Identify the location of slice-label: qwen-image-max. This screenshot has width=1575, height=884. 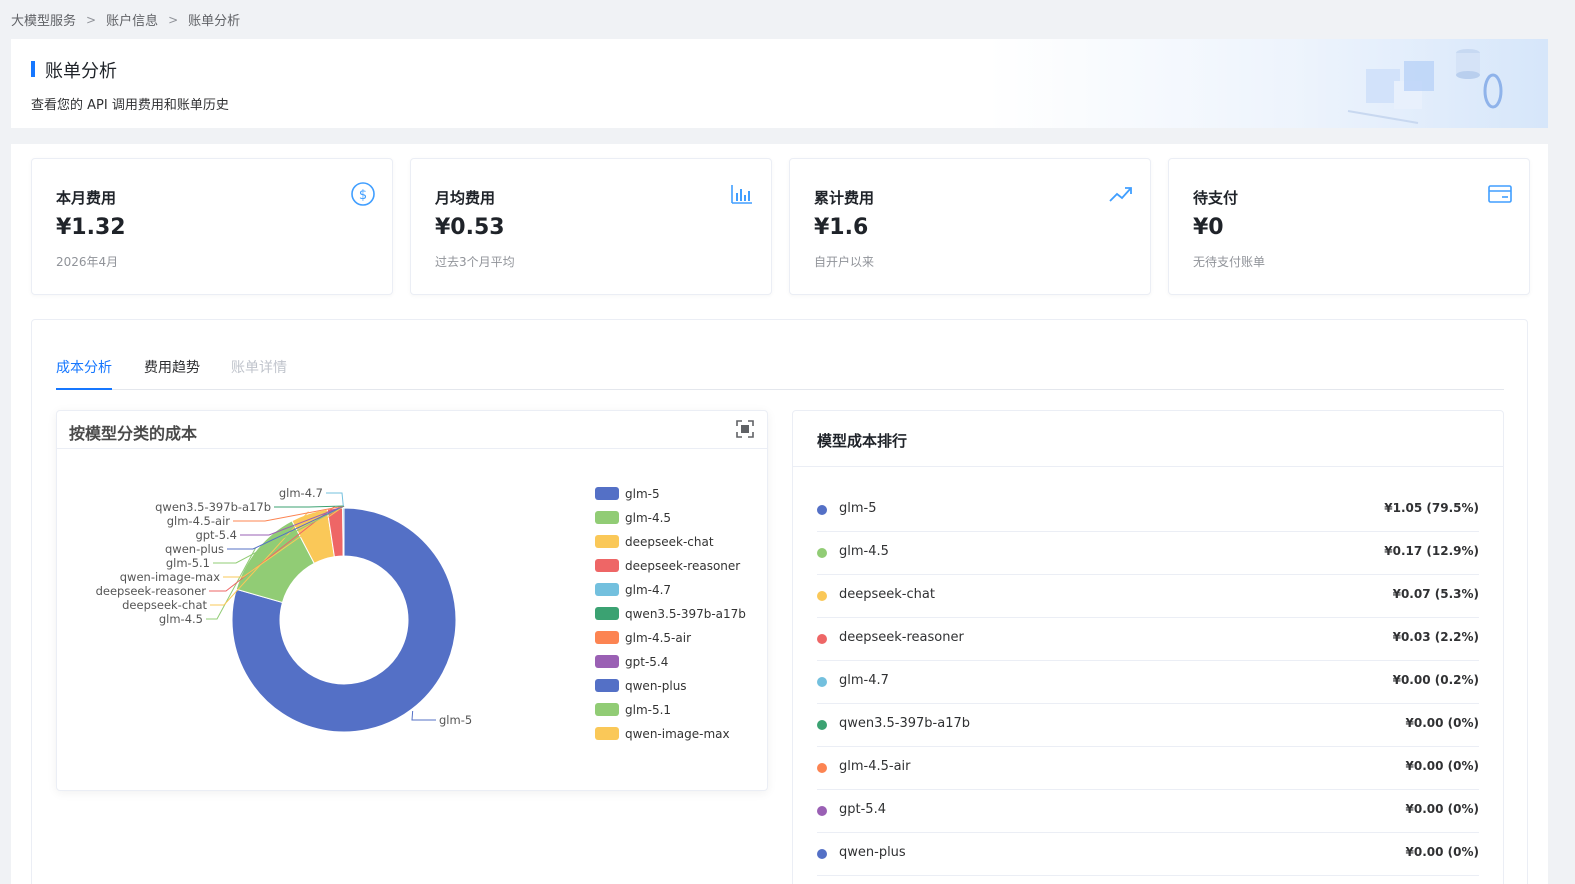
(170, 577).